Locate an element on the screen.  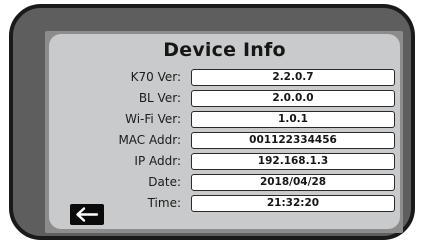
k70-version-value: 2.2.0.7 is located at coordinates (293, 77).